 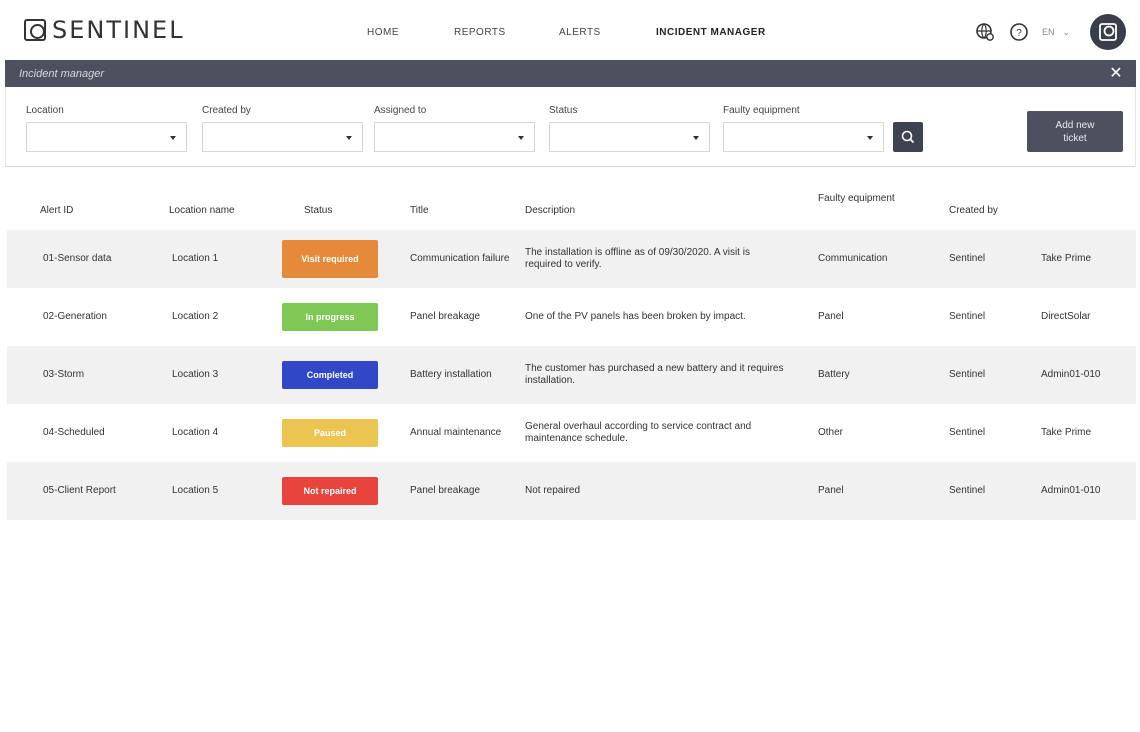 I want to click on cell-description: Not repaired, so click(x=553, y=490).